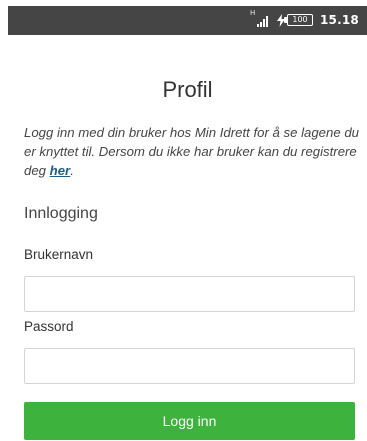  I want to click on username-input, so click(189, 294).